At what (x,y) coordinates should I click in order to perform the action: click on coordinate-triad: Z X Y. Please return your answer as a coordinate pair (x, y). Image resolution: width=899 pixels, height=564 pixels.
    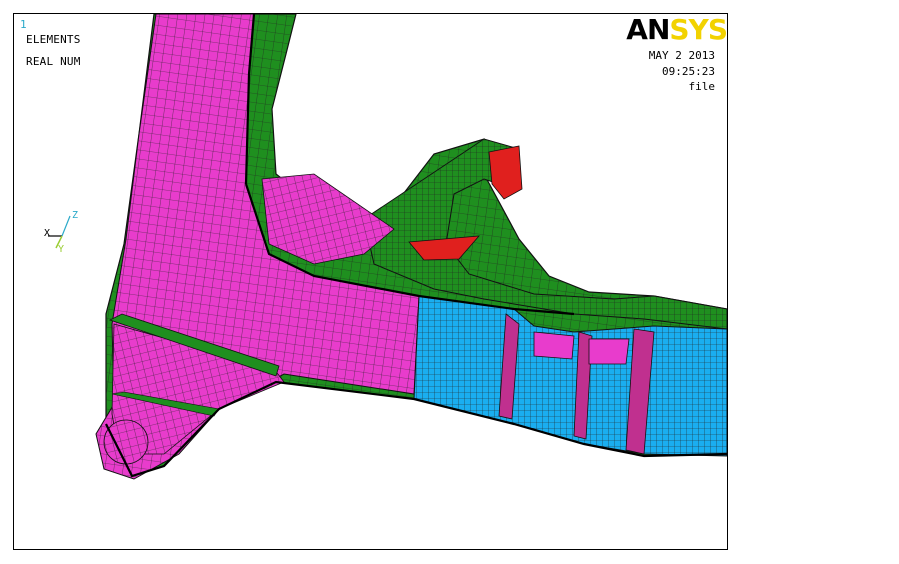
    Looking at the image, I should click on (60, 233).